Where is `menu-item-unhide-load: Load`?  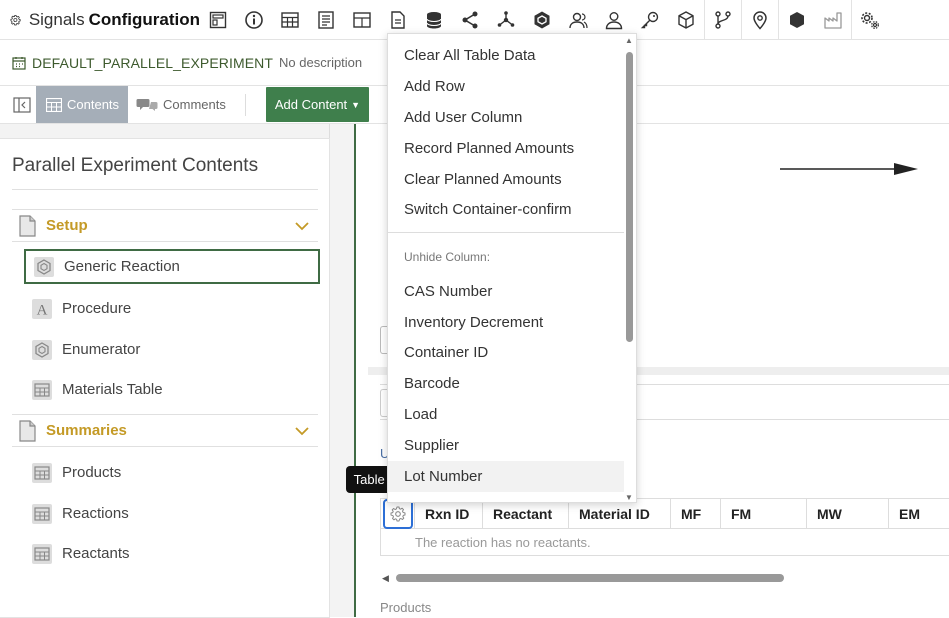 menu-item-unhide-load: Load is located at coordinates (506, 414).